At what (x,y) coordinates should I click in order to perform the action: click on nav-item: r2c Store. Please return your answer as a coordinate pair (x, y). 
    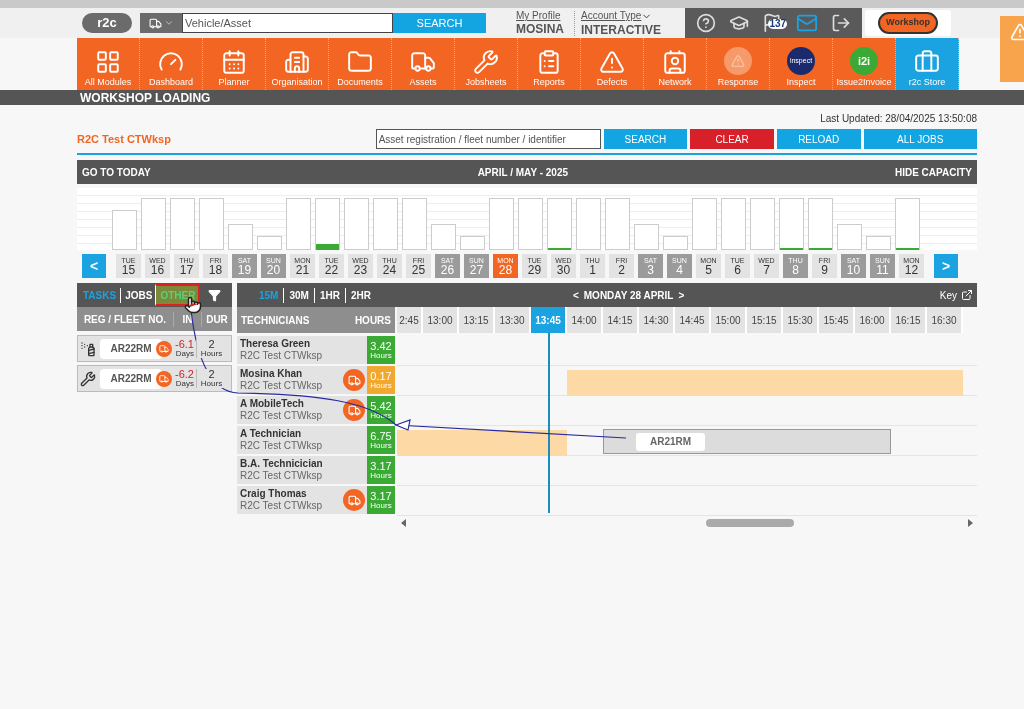
    Looking at the image, I should click on (927, 64).